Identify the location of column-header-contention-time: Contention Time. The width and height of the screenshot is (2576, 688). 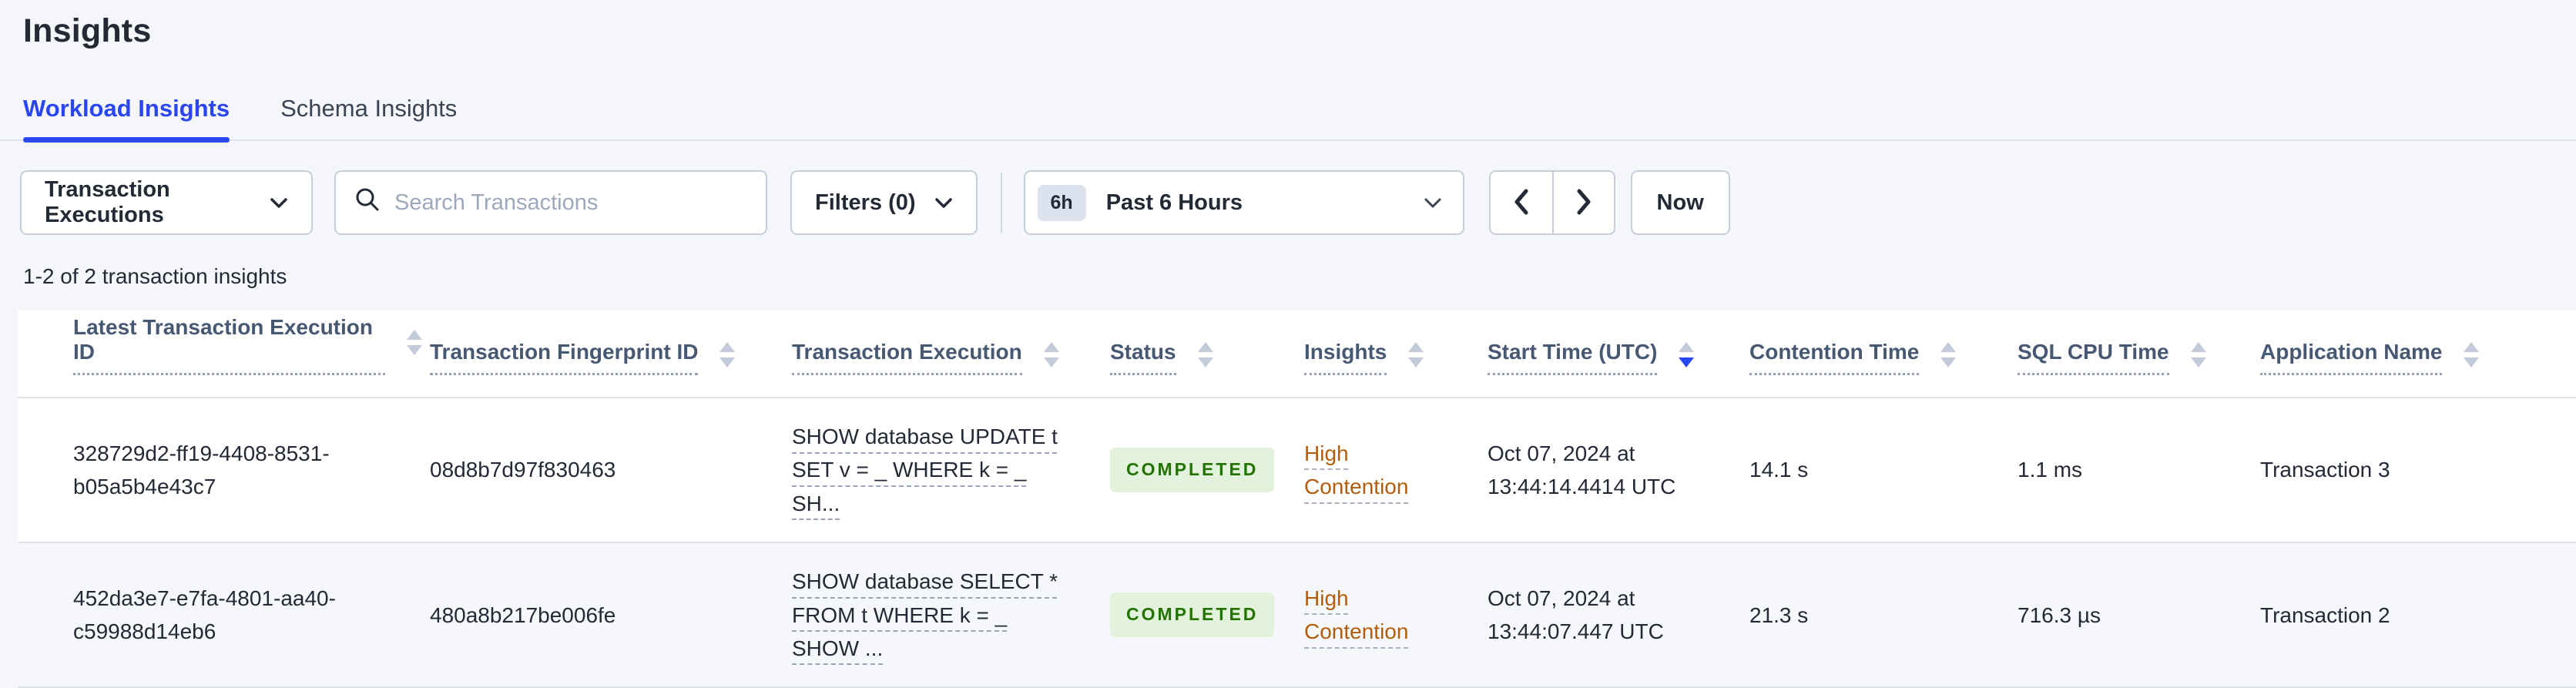
(1883, 354).